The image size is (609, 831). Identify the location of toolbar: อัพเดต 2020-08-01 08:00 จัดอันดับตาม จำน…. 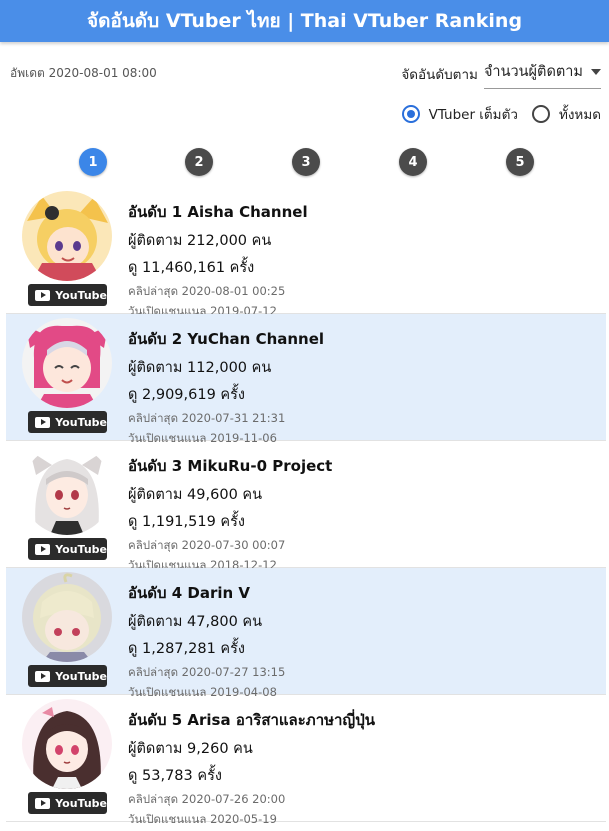
(305, 73).